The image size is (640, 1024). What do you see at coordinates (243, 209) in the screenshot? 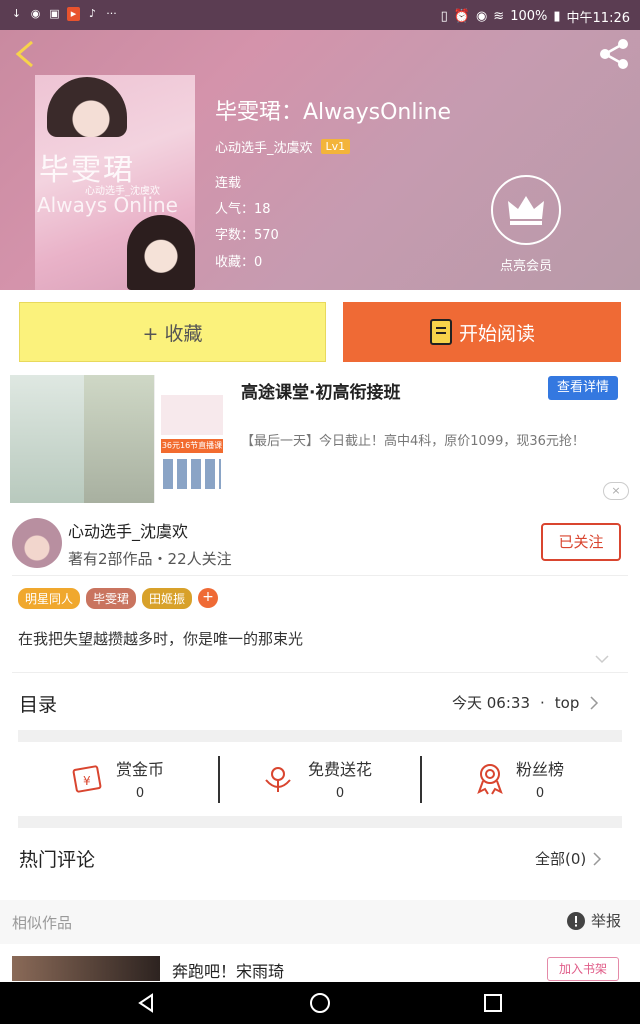
I see `book-popularity: 人气：18` at bounding box center [243, 209].